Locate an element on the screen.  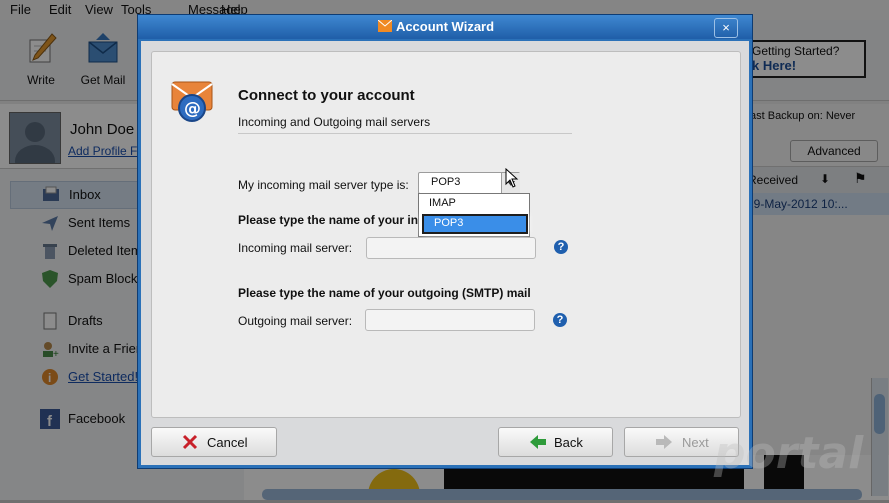
mouse-cursor-icon is located at coordinates (512, 178).